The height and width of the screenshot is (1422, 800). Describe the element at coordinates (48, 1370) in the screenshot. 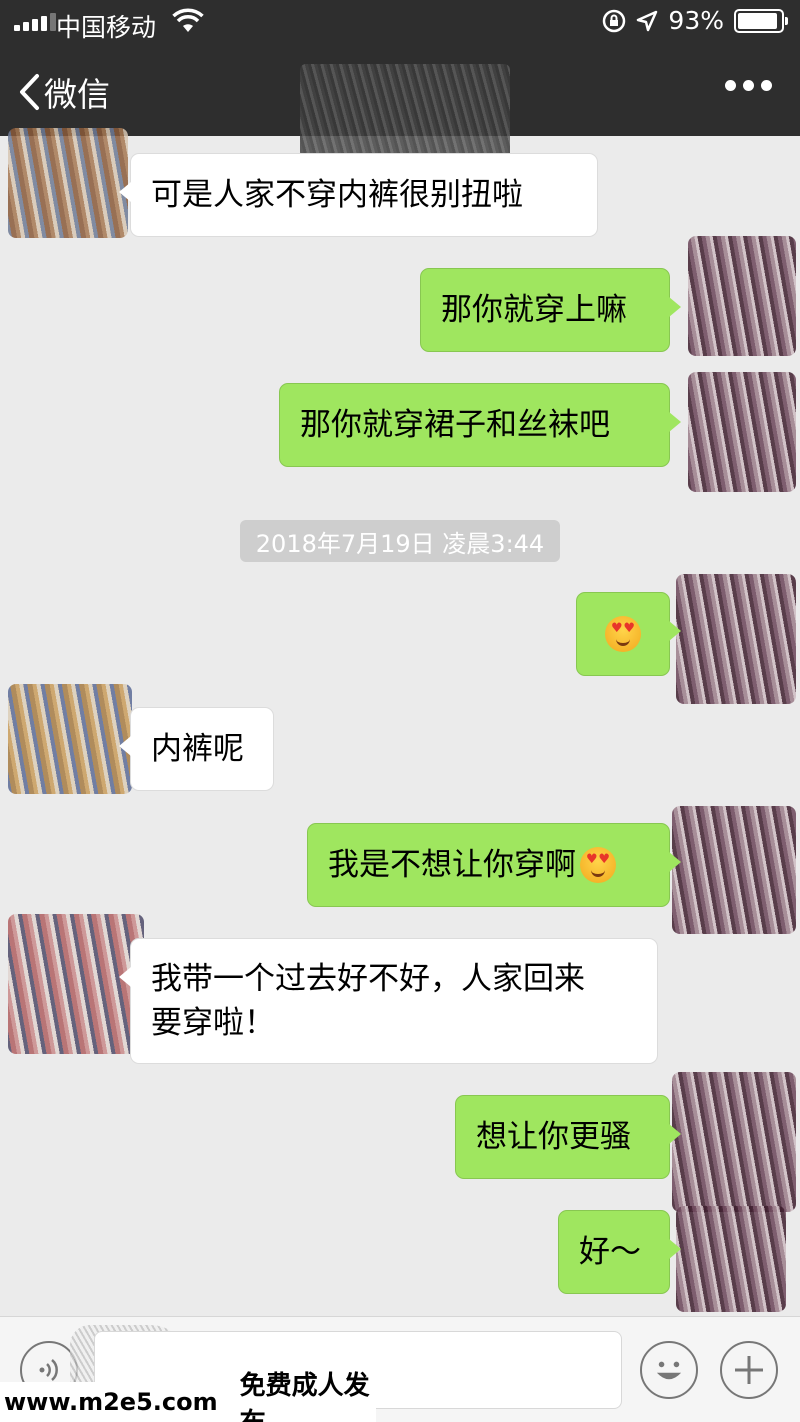

I see `voice-icon` at that location.